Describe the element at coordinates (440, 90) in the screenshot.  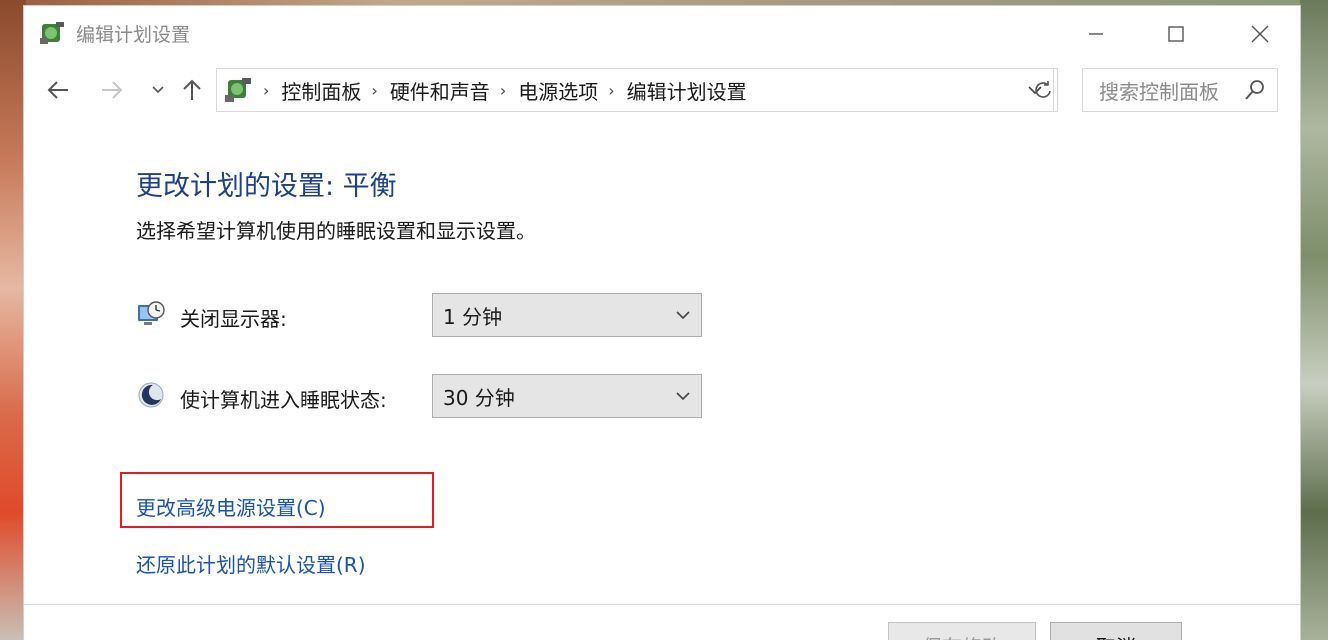
I see `breadcrumb-hardware-sound: 硬件和声音` at that location.